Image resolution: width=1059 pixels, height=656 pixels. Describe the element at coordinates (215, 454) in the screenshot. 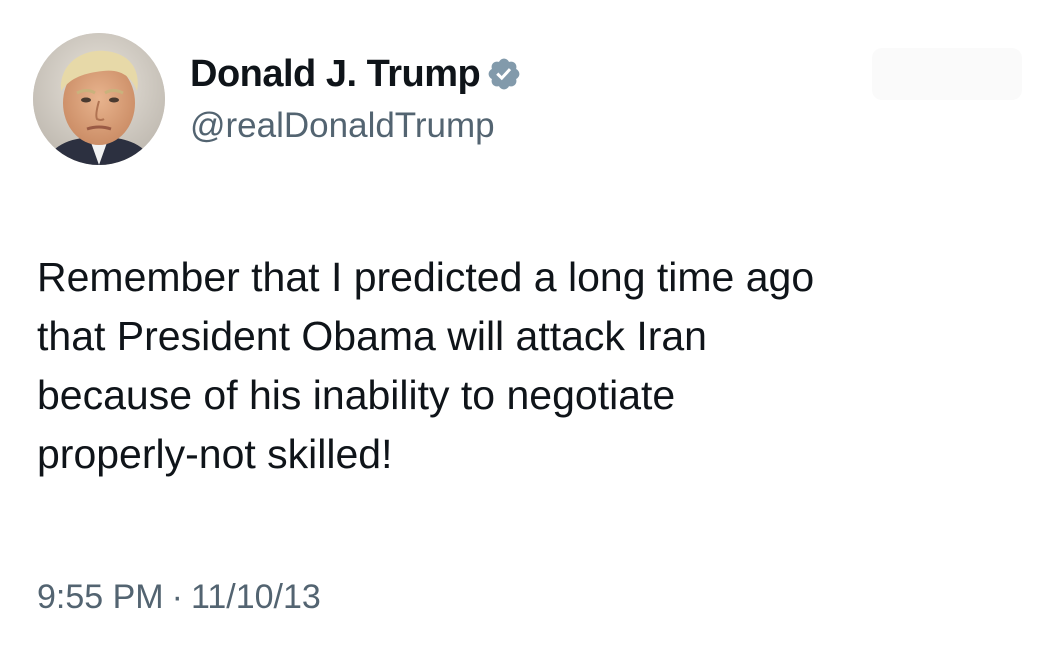

I see `tweet-text-line: properly-not skilled!` at that location.